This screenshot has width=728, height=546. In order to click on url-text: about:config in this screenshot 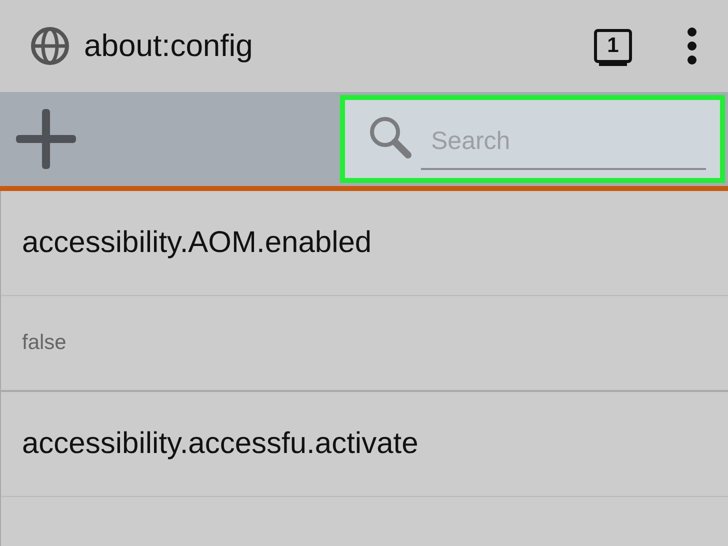, I will do `click(168, 46)`.